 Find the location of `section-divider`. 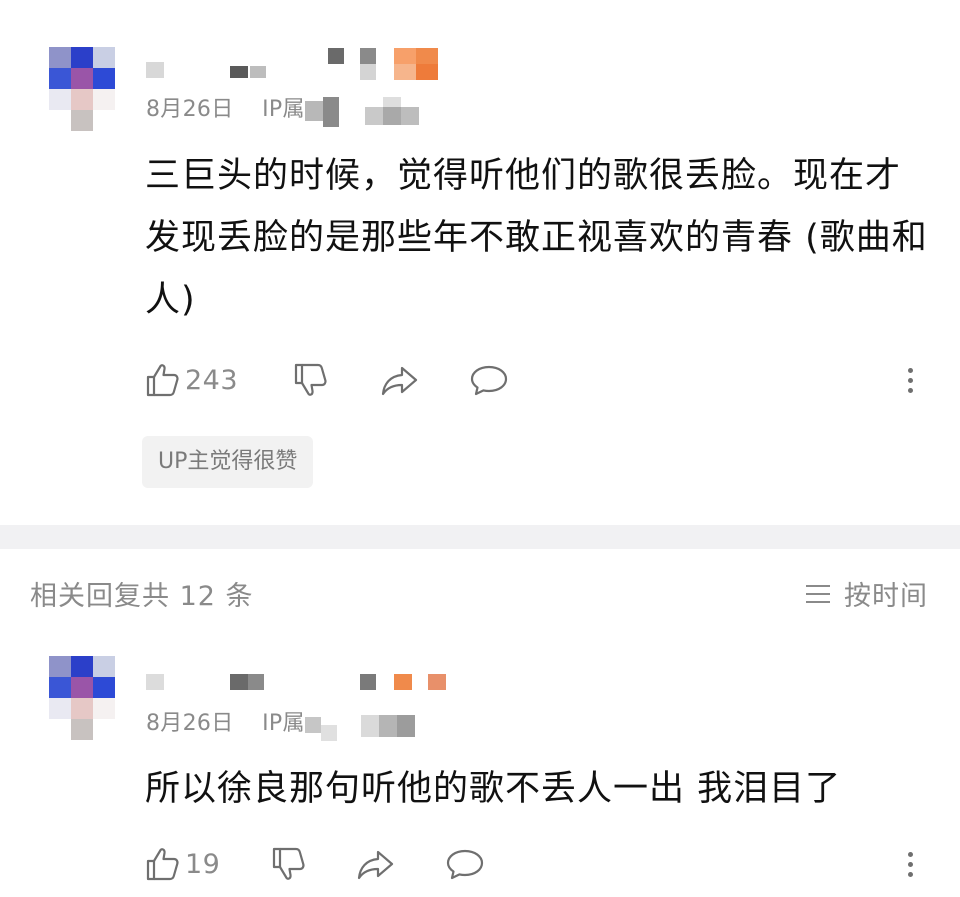

section-divider is located at coordinates (480, 537).